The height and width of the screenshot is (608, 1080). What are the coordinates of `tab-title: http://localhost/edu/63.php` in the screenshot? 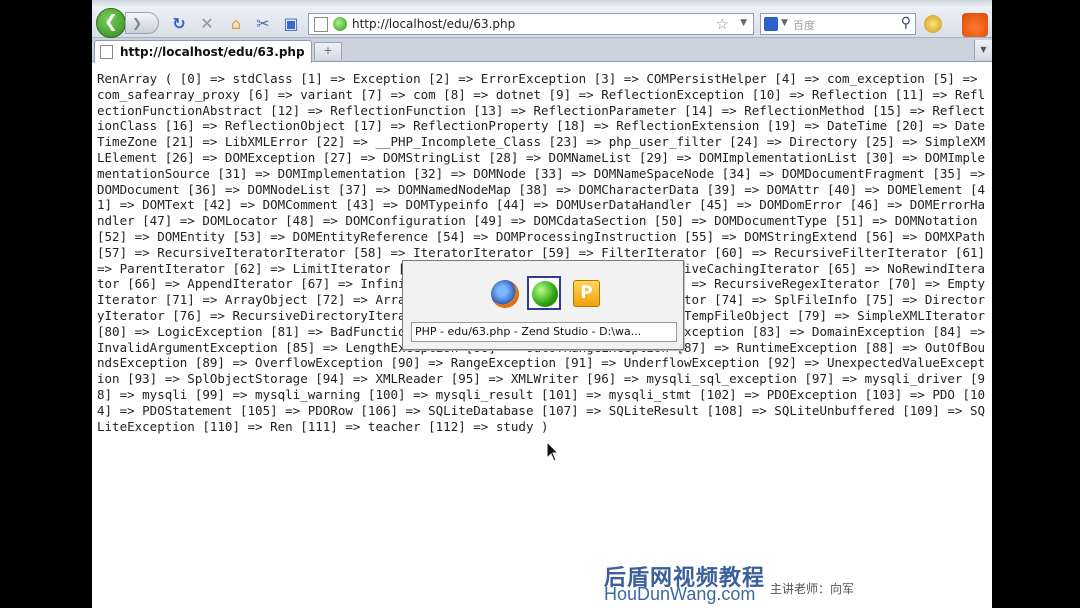 It's located at (212, 52).